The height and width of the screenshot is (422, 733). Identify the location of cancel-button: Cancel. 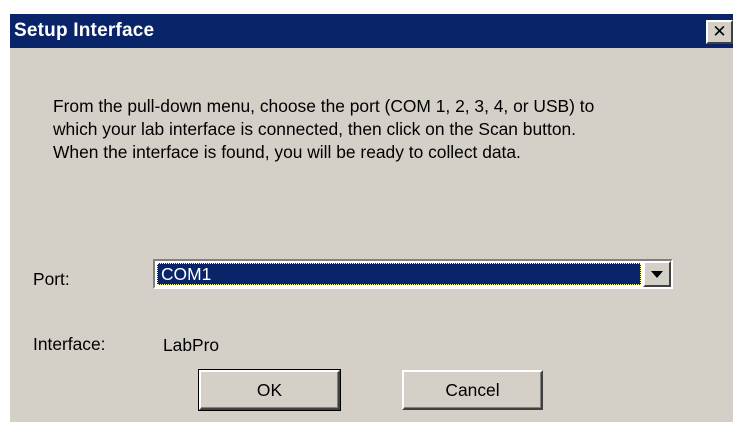
(472, 390).